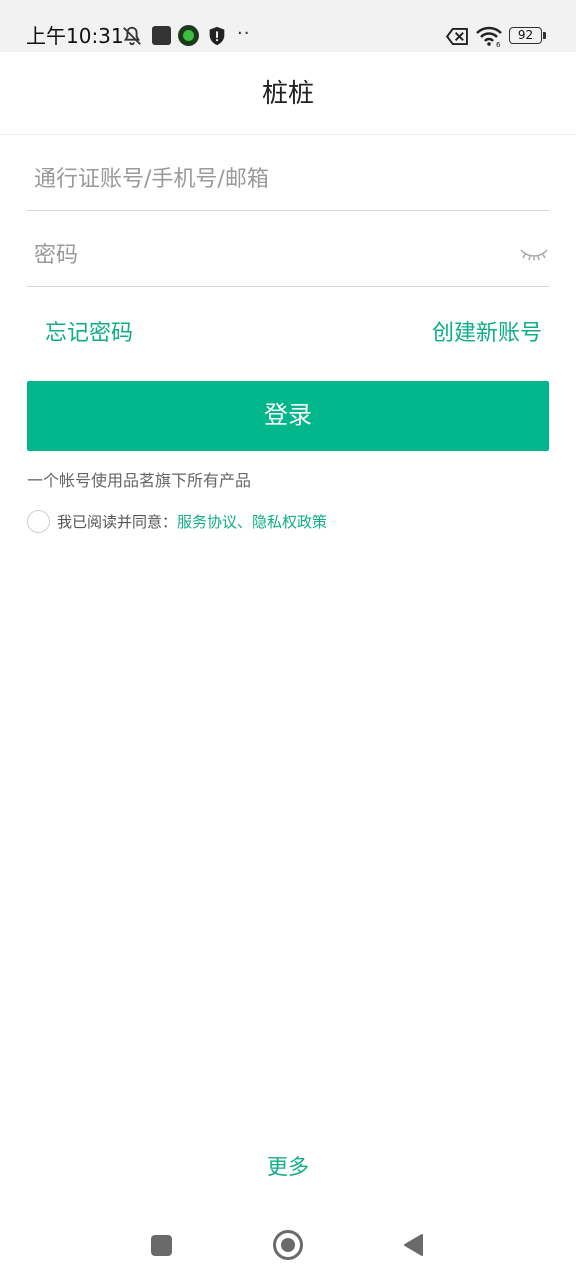 Image resolution: width=576 pixels, height=1280 pixels. What do you see at coordinates (75, 36) in the screenshot?
I see `status-time: 上午10:31` at bounding box center [75, 36].